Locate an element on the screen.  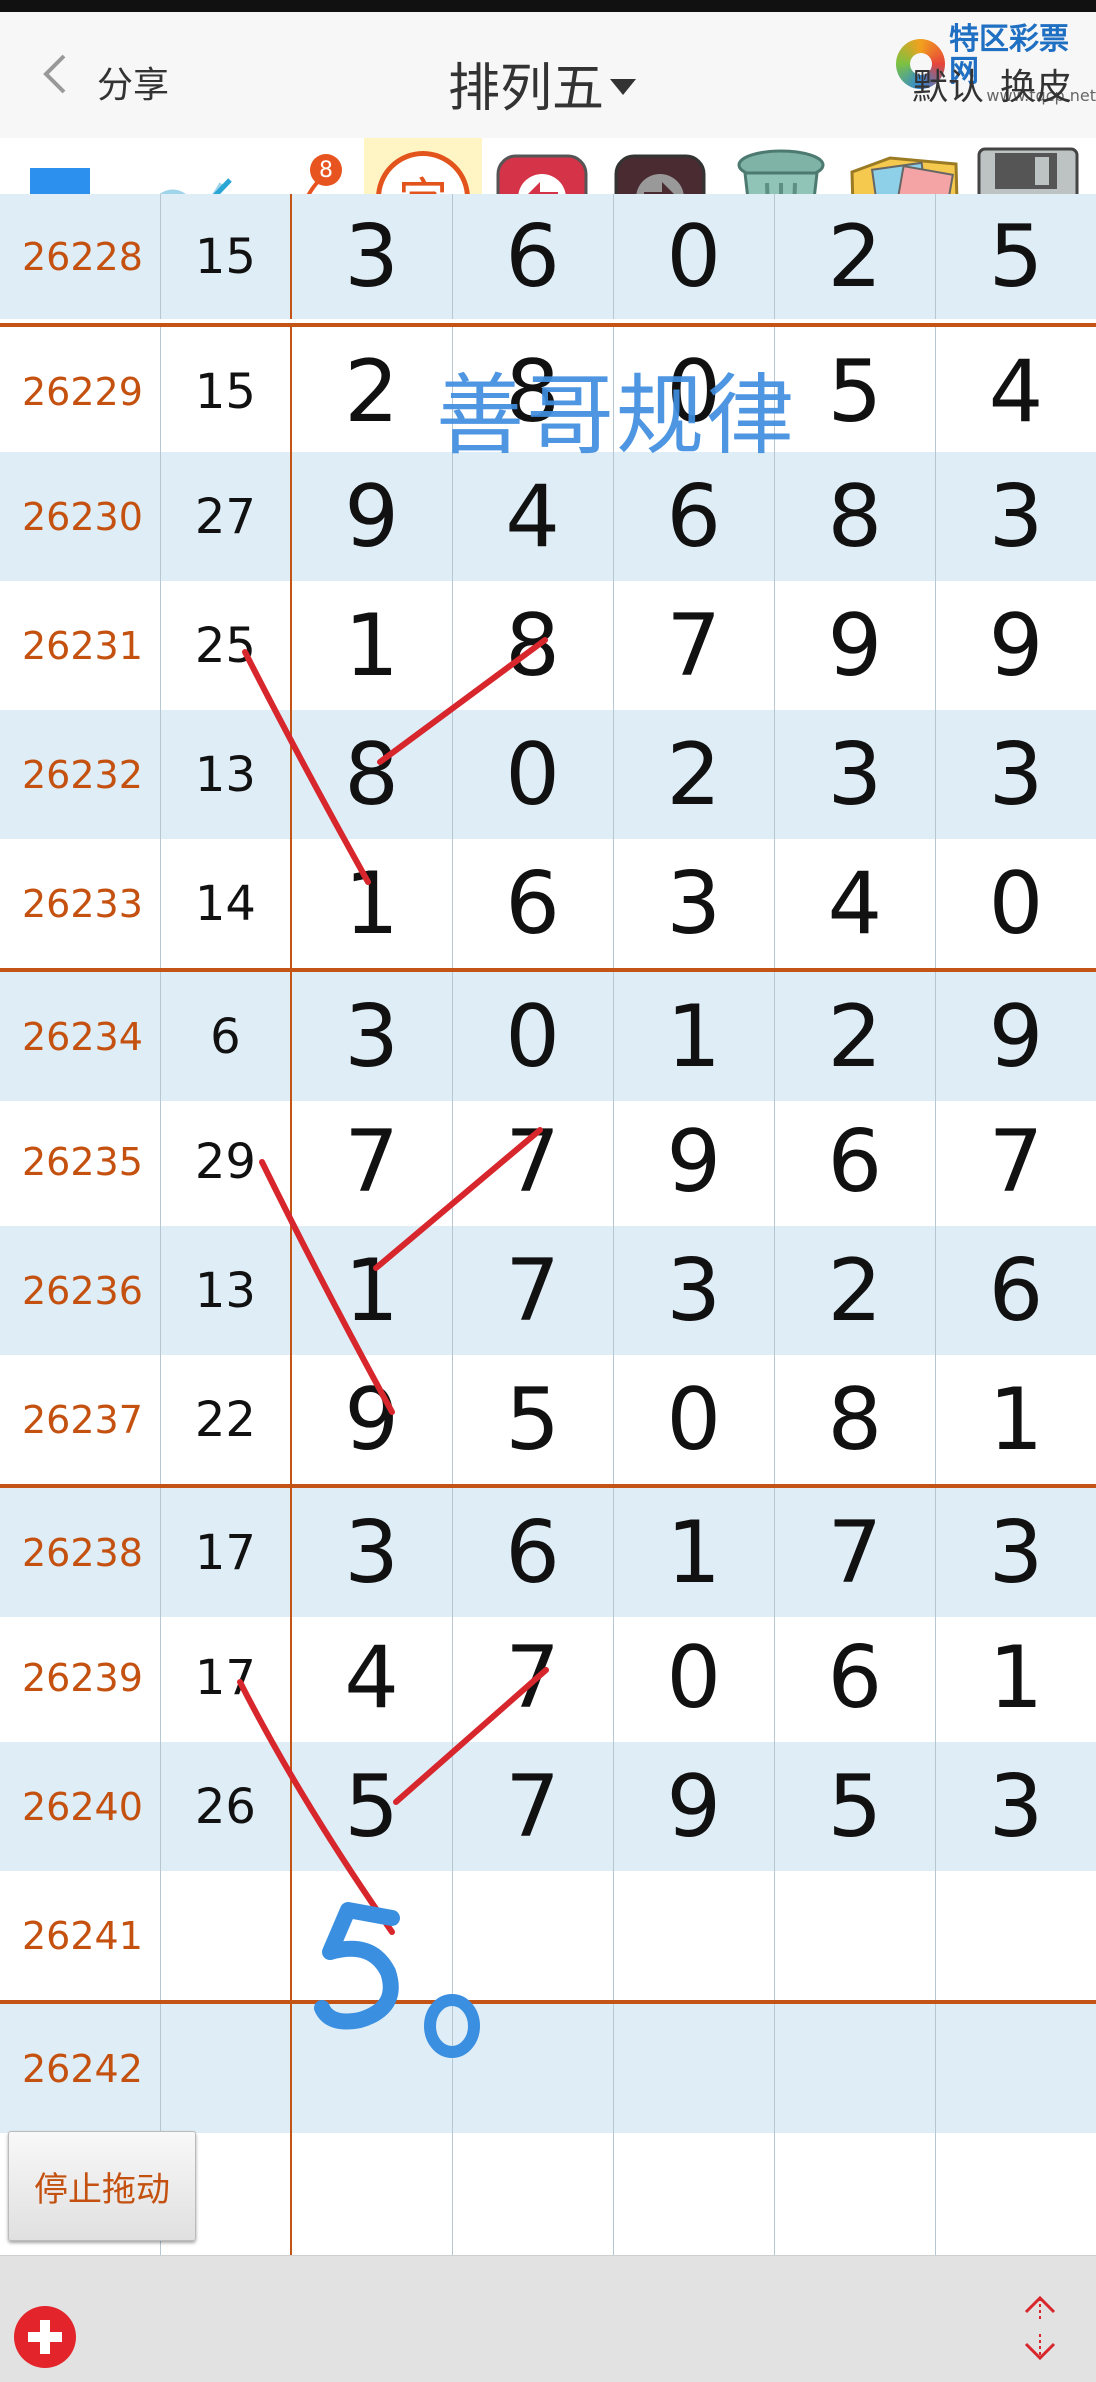
sum-value: 17 is located at coordinates (226, 1677).